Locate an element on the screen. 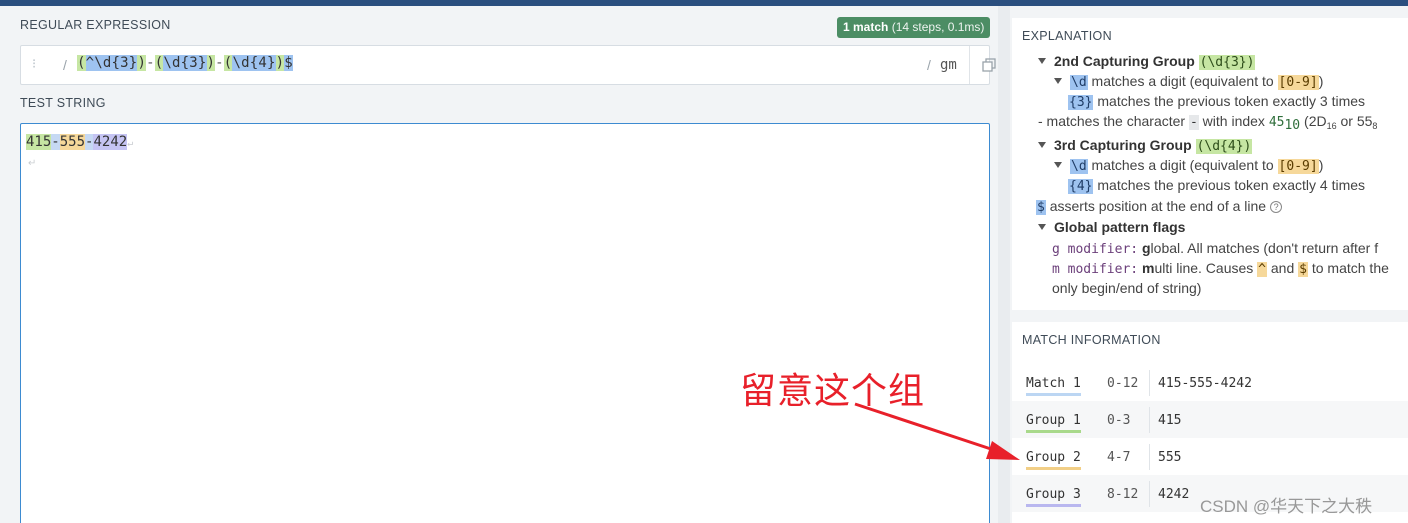 Image resolution: width=1408 pixels, height=523 pixels. and-text: and is located at coordinates (1282, 268).